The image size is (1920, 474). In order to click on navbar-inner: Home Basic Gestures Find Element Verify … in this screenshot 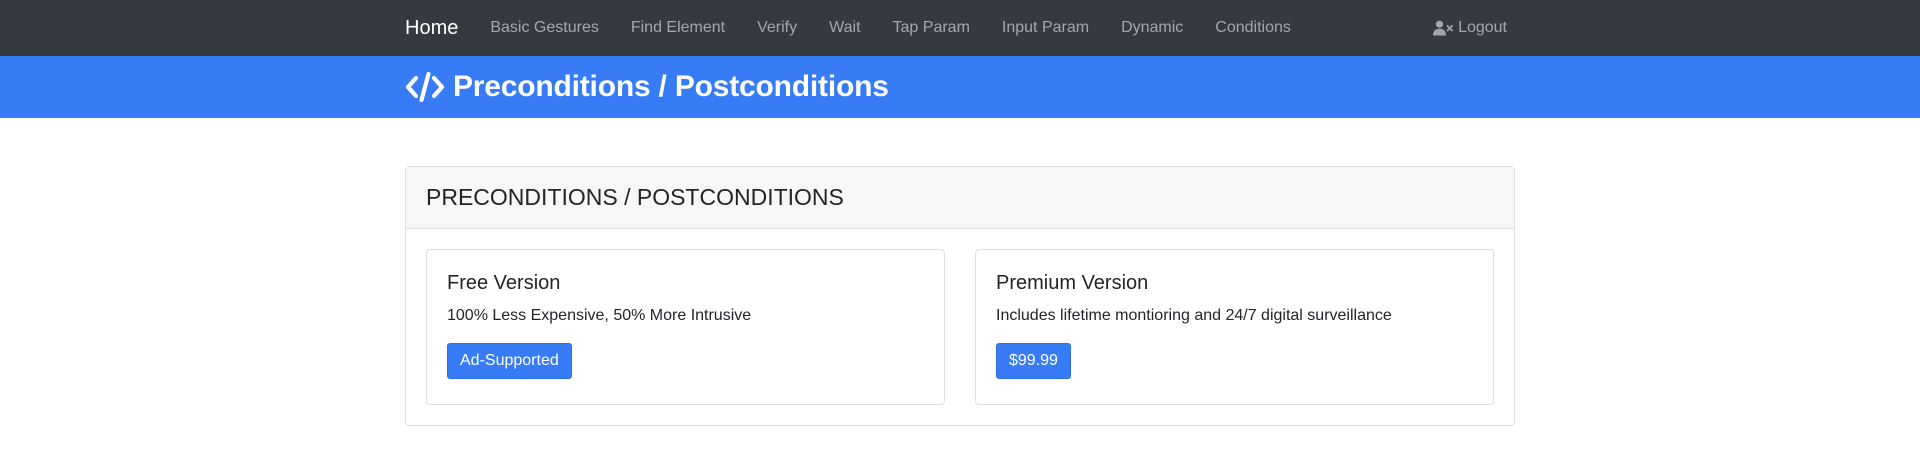, I will do `click(960, 28)`.